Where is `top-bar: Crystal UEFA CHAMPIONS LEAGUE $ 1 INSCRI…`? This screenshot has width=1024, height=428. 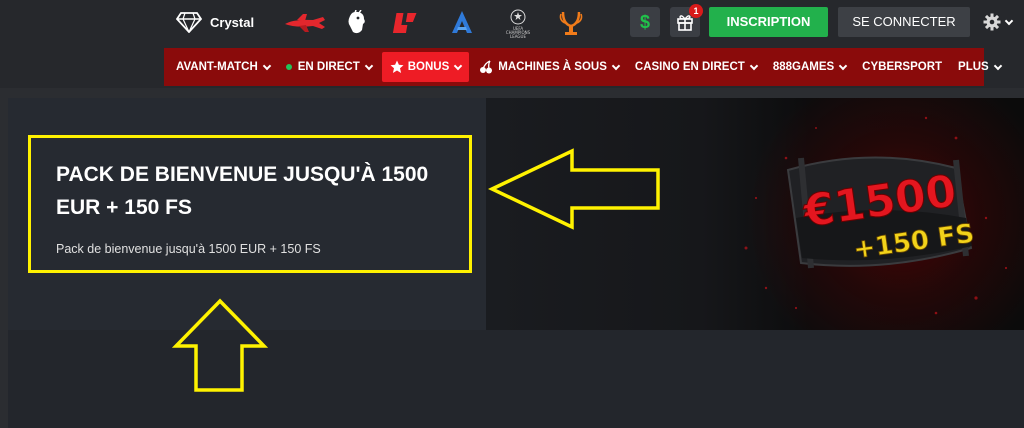 top-bar: Crystal UEFA CHAMPIONS LEAGUE $ 1 INSCRI… is located at coordinates (512, 22).